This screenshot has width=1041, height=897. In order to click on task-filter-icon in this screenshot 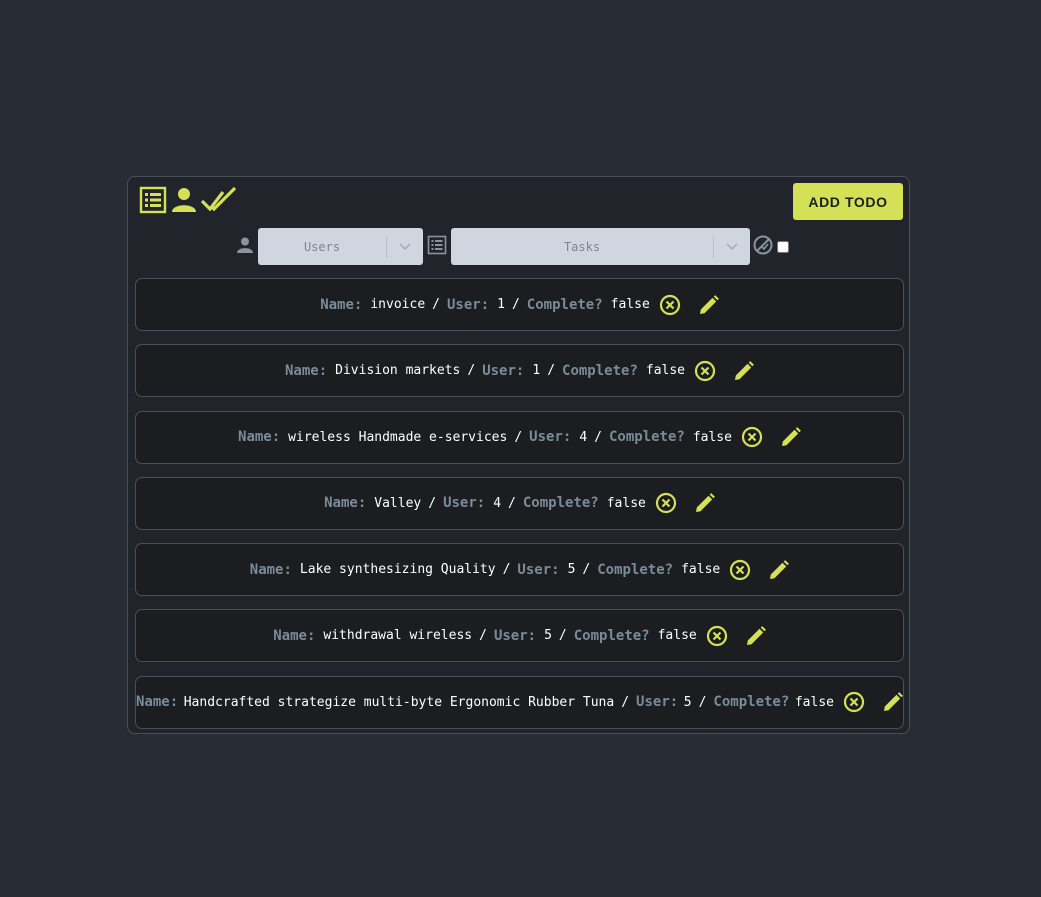, I will do `click(437, 247)`.